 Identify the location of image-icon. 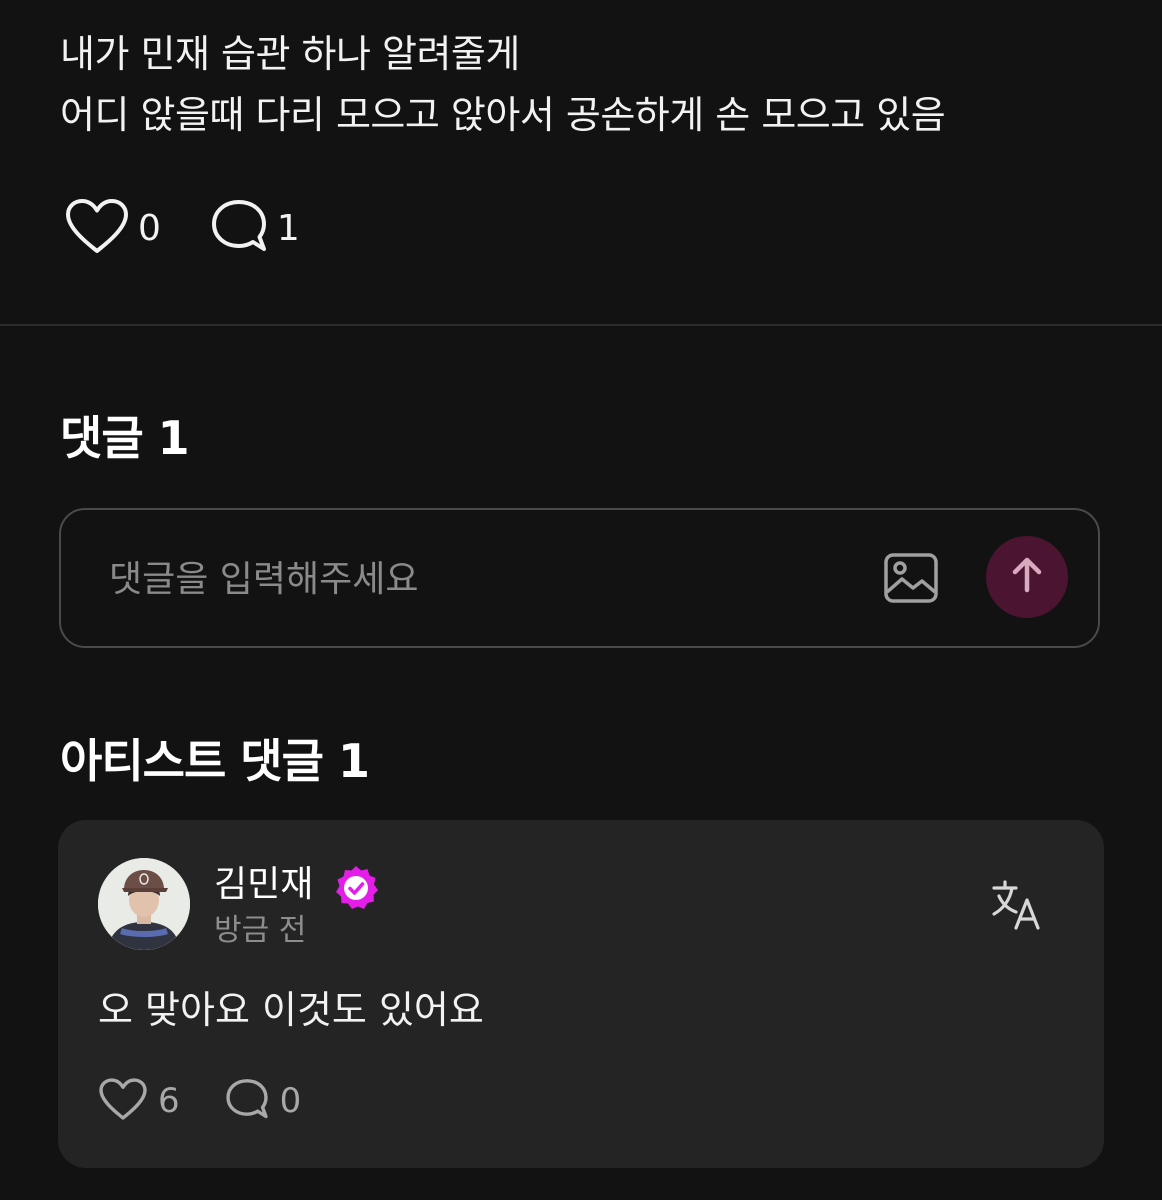
(911, 580).